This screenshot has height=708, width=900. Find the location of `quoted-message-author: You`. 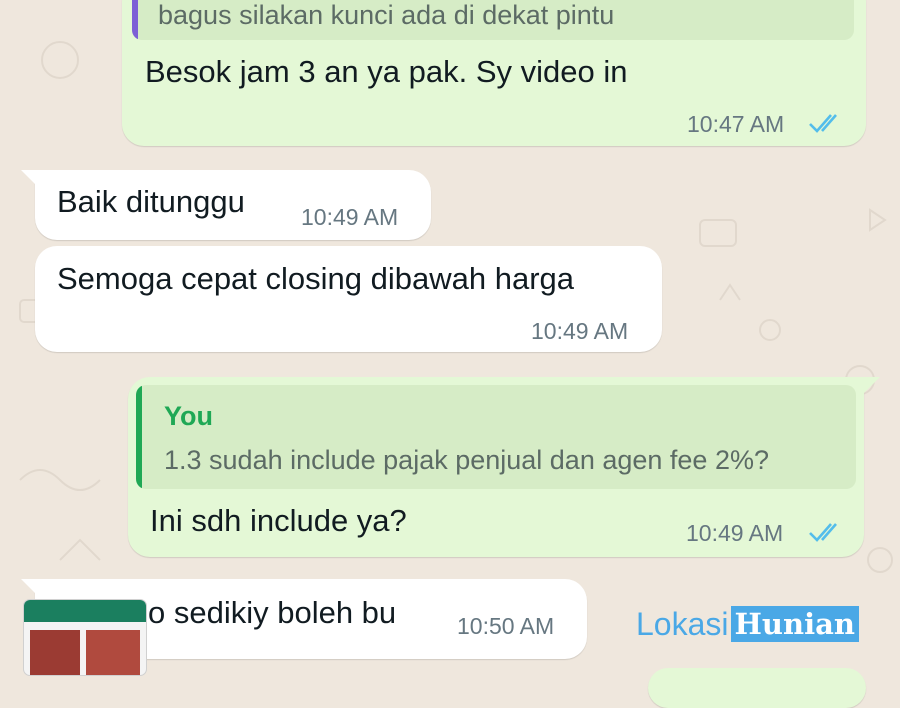

quoted-message-author: You is located at coordinates (188, 416).